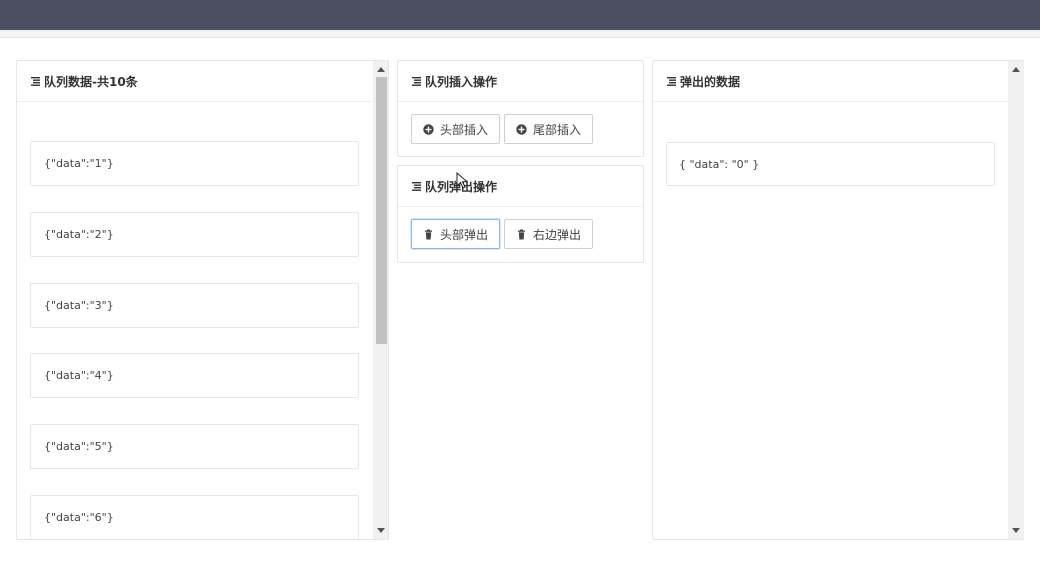 This screenshot has width=1040, height=561. Describe the element at coordinates (464, 129) in the screenshot. I see `head-insert-label: 头部插入` at that location.